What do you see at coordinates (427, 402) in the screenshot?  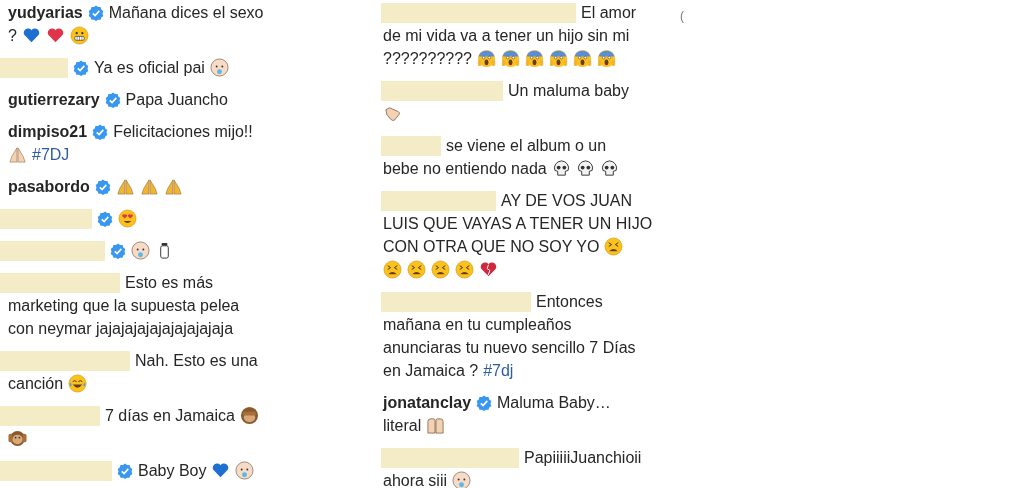 I see `username: jonatanclay` at bounding box center [427, 402].